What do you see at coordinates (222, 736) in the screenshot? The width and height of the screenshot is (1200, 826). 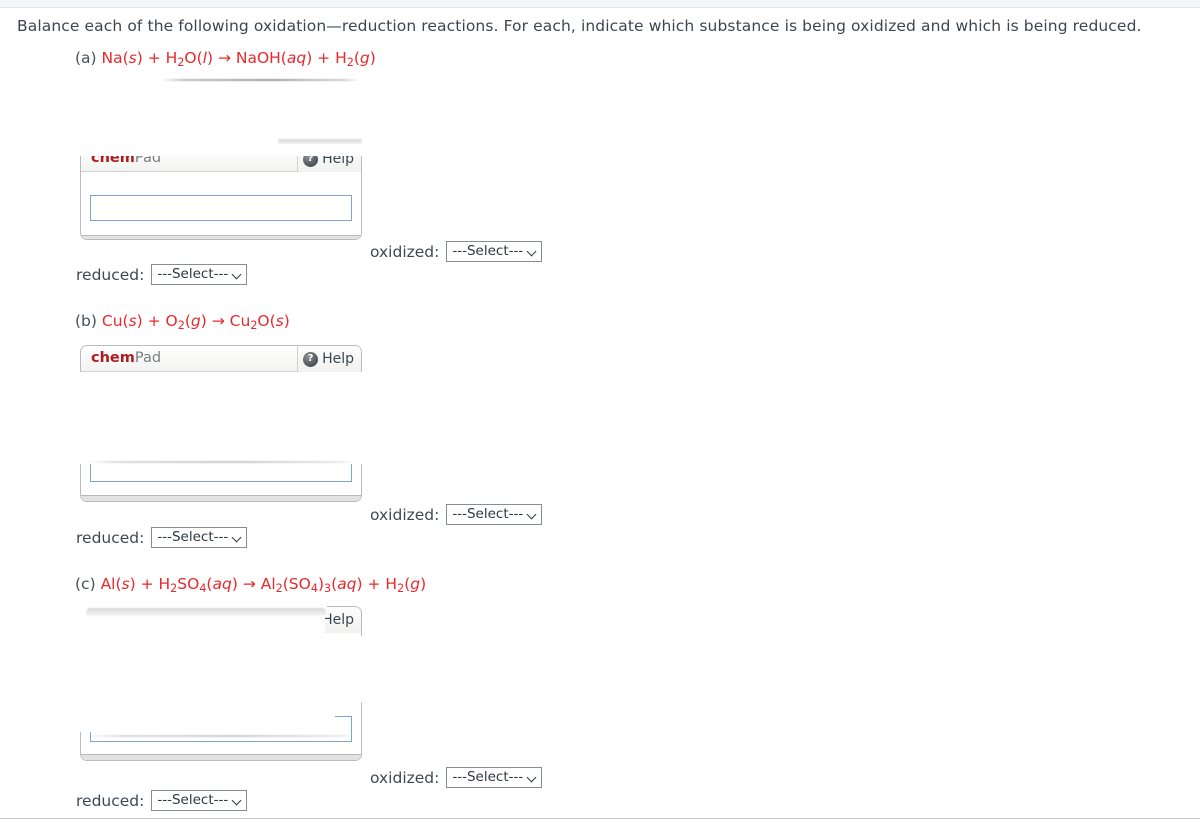 I see `widget-c-ghost-footer-edge` at bounding box center [222, 736].